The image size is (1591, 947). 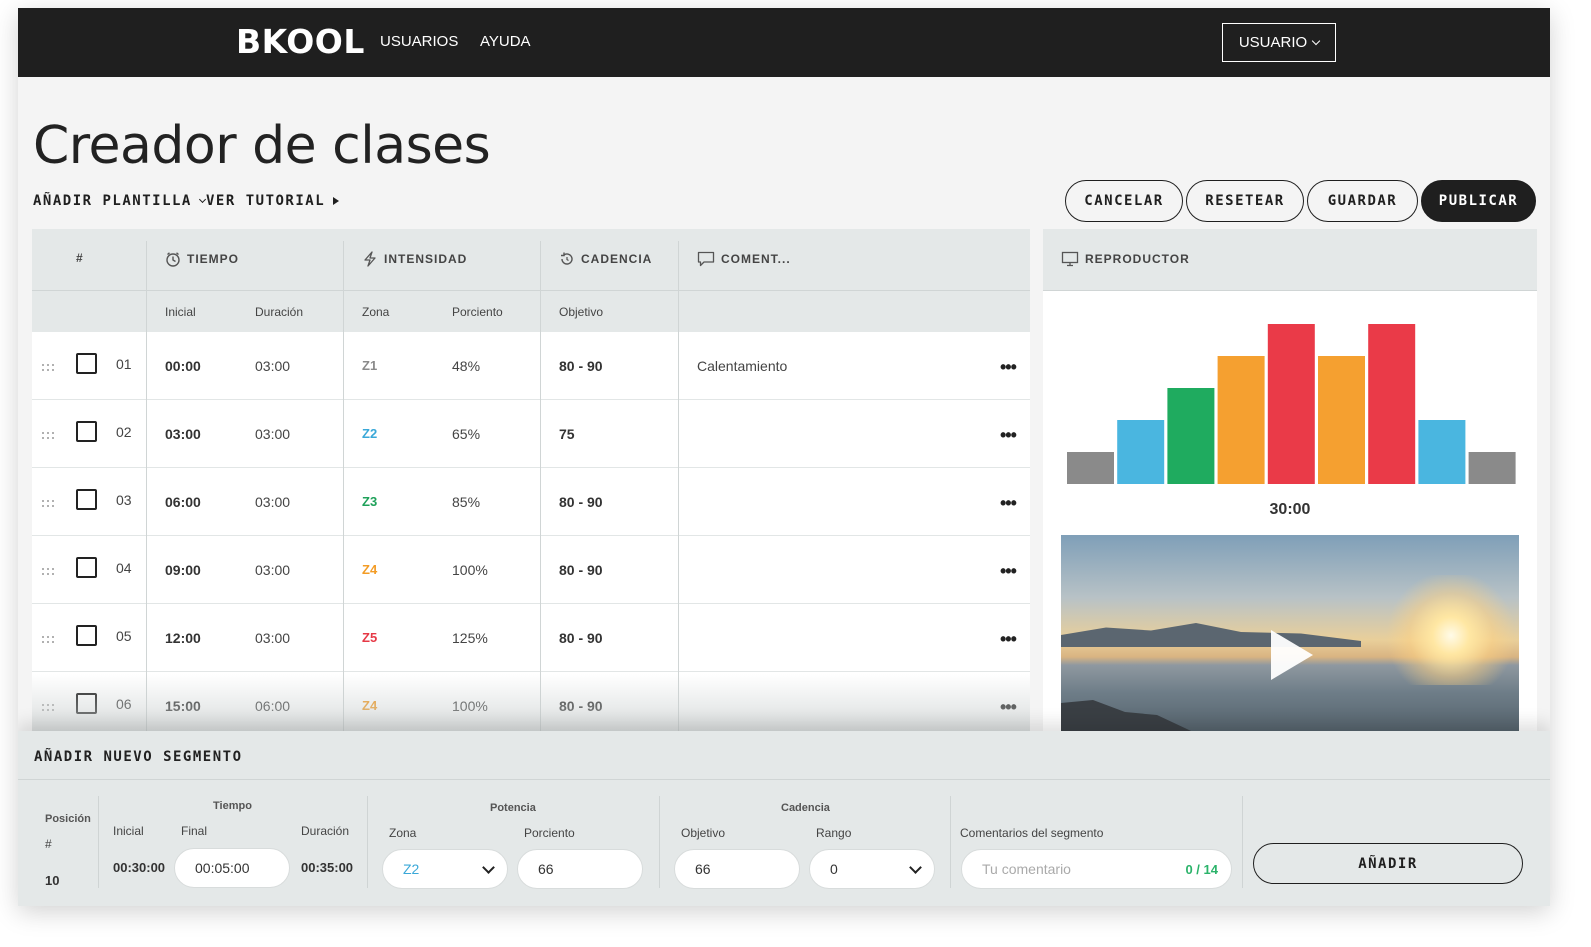 What do you see at coordinates (183, 366) in the screenshot?
I see `row-start-time: 00:00` at bounding box center [183, 366].